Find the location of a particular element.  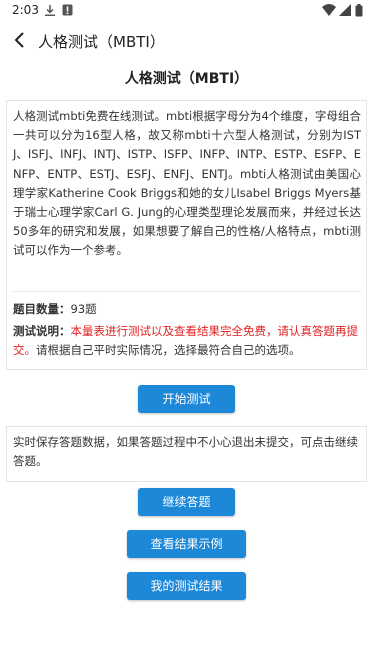

app-bar: 人格测试（MBTI） is located at coordinates (186, 41).